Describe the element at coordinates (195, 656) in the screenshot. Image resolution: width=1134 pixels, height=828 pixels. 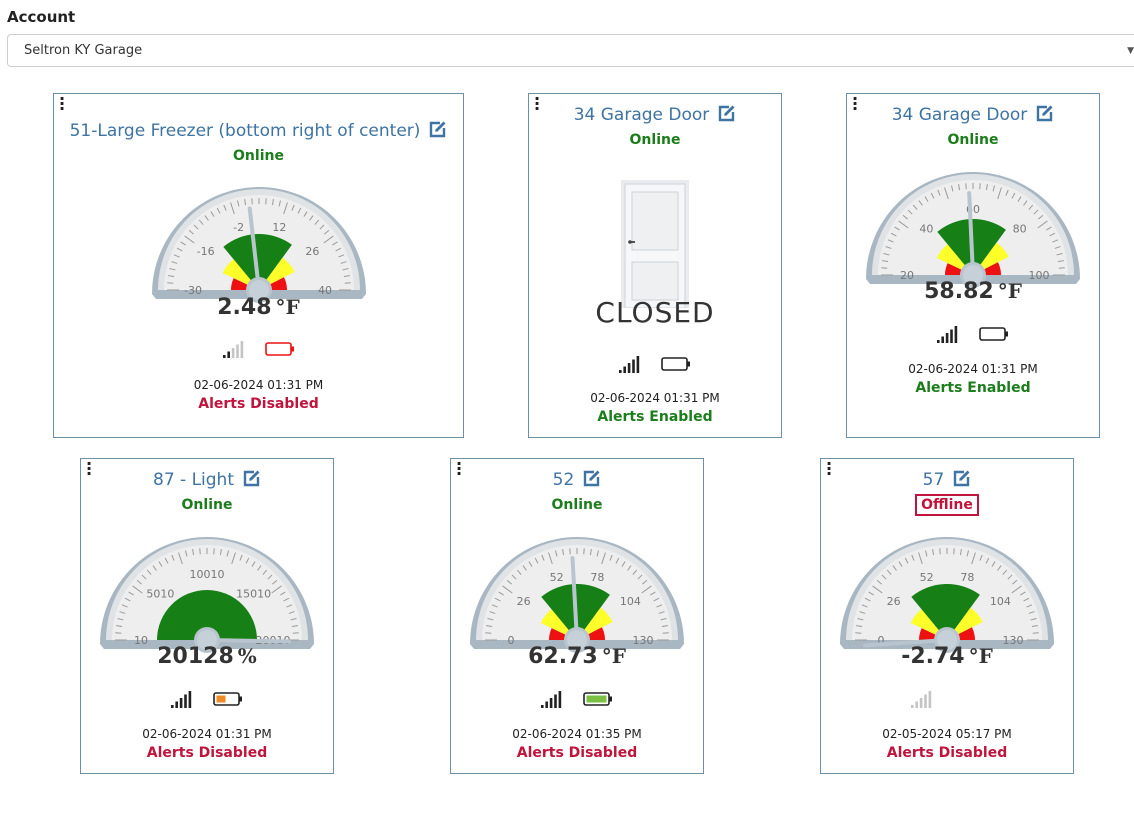
I see `reading-value: 20128` at that location.